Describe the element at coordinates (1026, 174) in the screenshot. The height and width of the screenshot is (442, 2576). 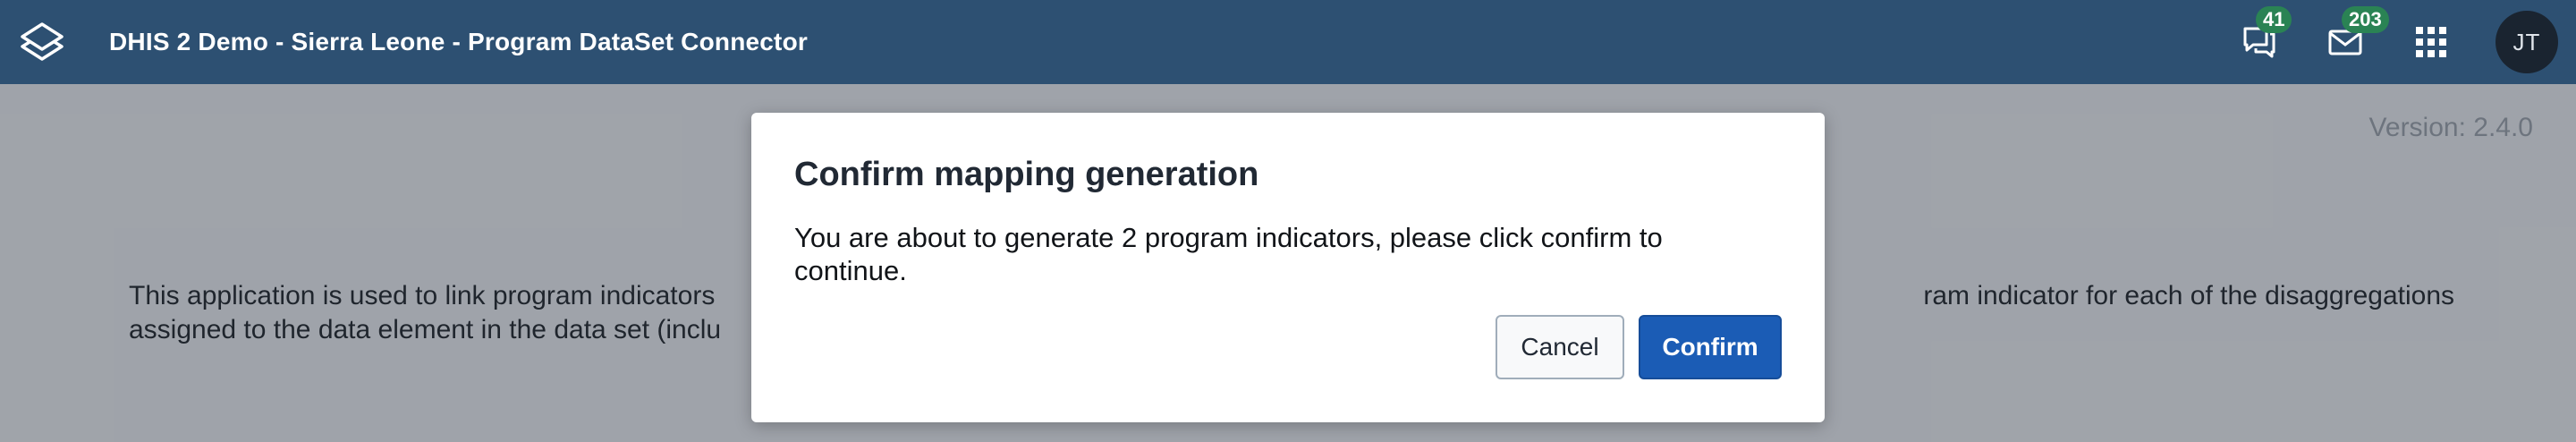
I see `modal-title: Confirm mapping generation` at that location.